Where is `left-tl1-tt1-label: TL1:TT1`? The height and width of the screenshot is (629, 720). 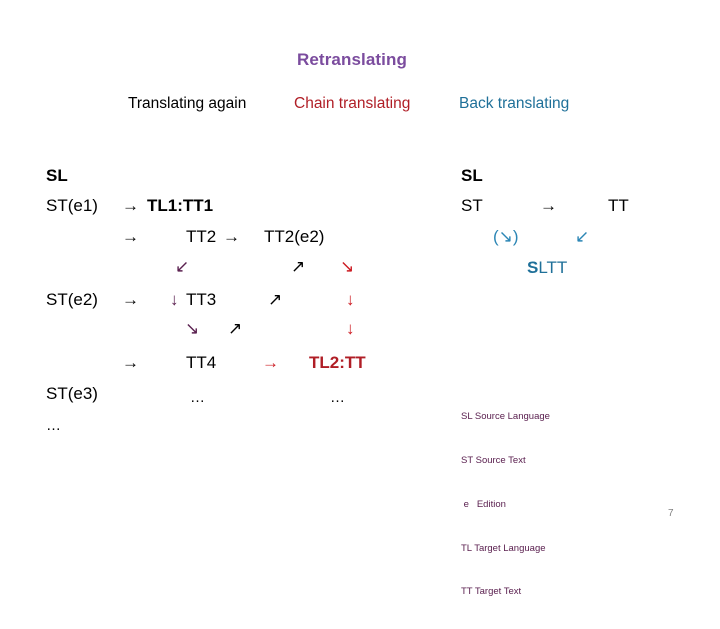 left-tl1-tt1-label: TL1:TT1 is located at coordinates (180, 205).